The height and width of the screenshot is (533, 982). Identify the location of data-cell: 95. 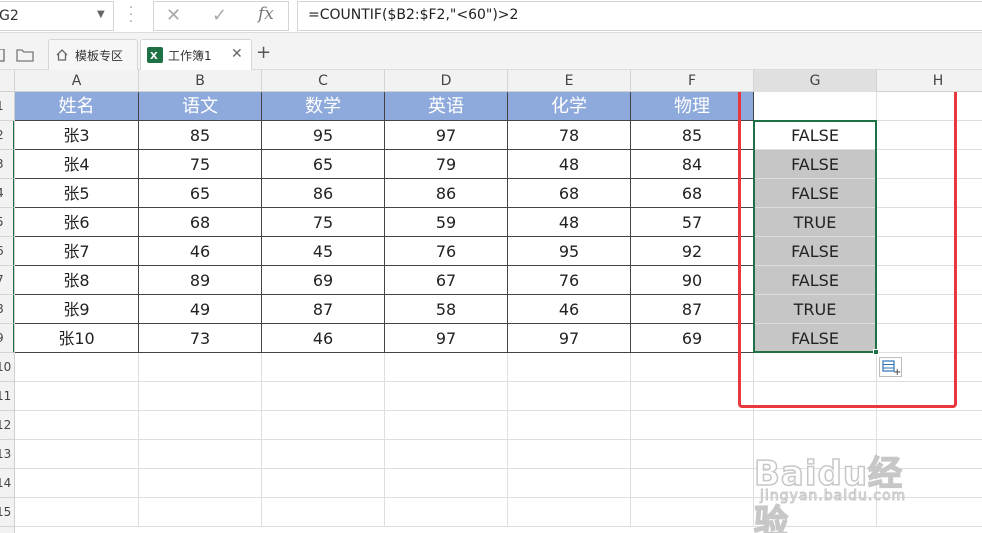
(323, 135).